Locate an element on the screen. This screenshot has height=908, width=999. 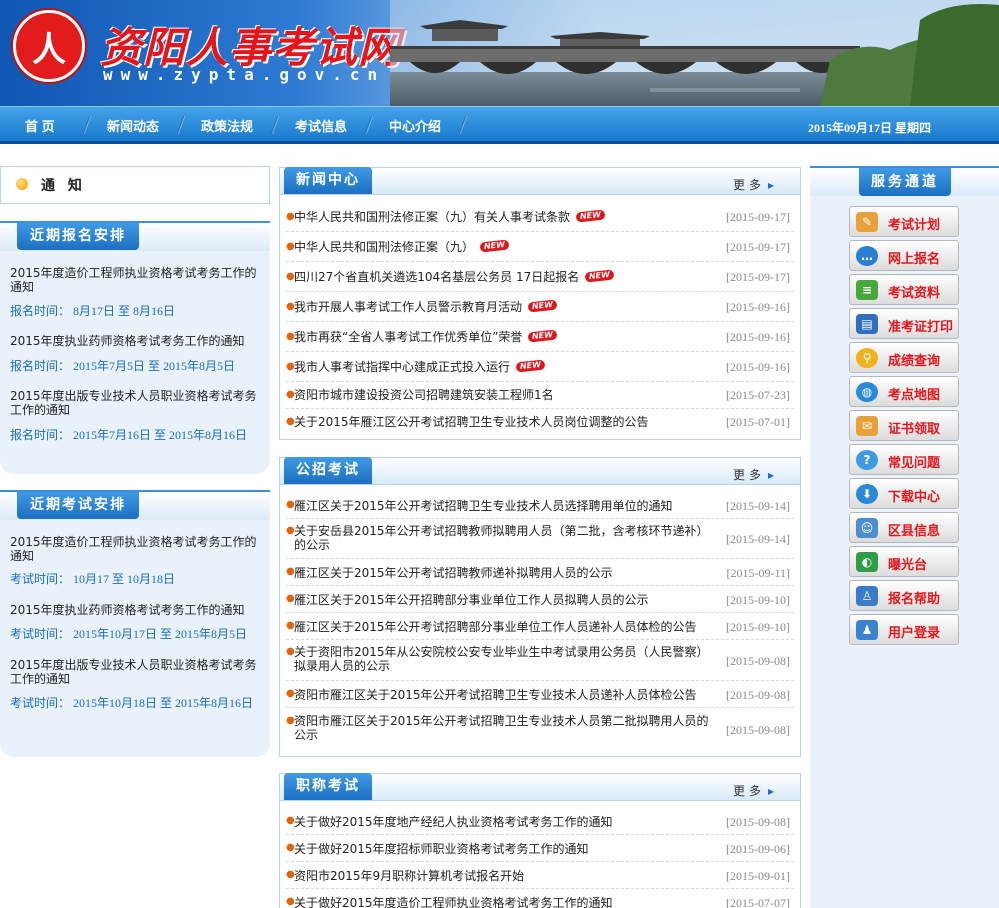
news-row: ● 资阳市2015年9月职称计算机考试报名开始 [2015-09-01] is located at coordinates (540, 875).